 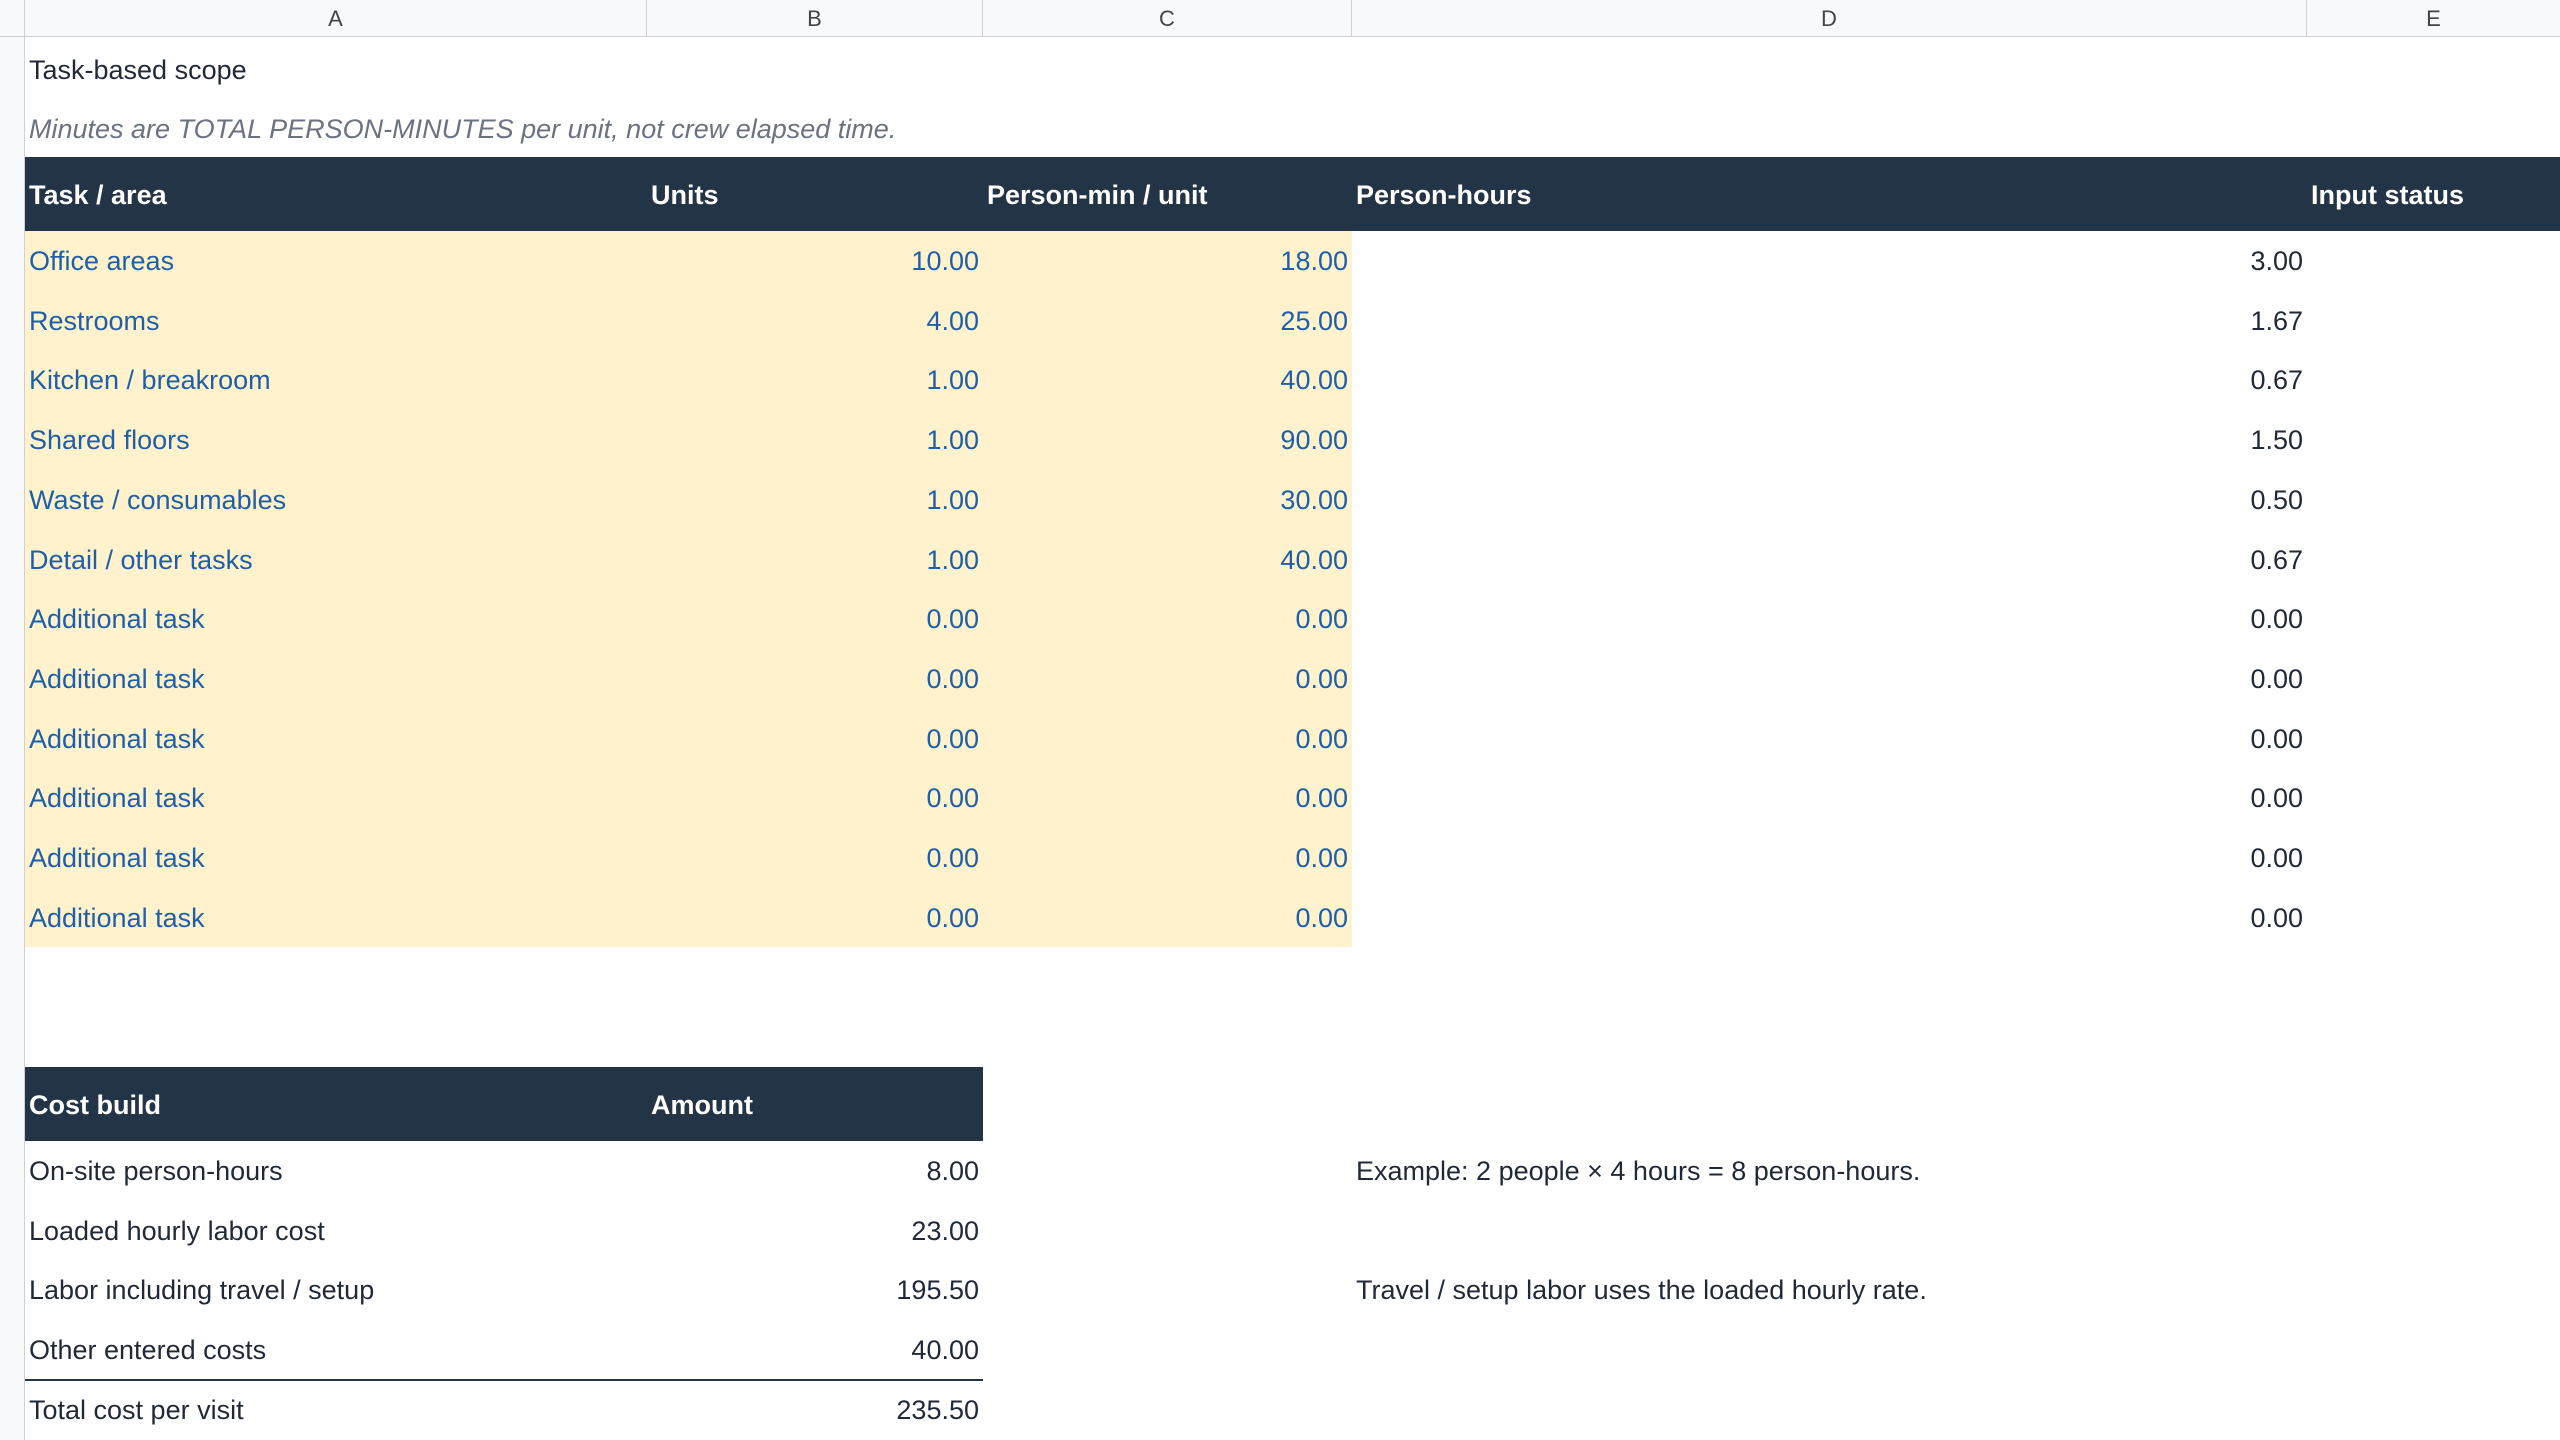 I want to click on header-input-status: Input status, so click(x=2433, y=194).